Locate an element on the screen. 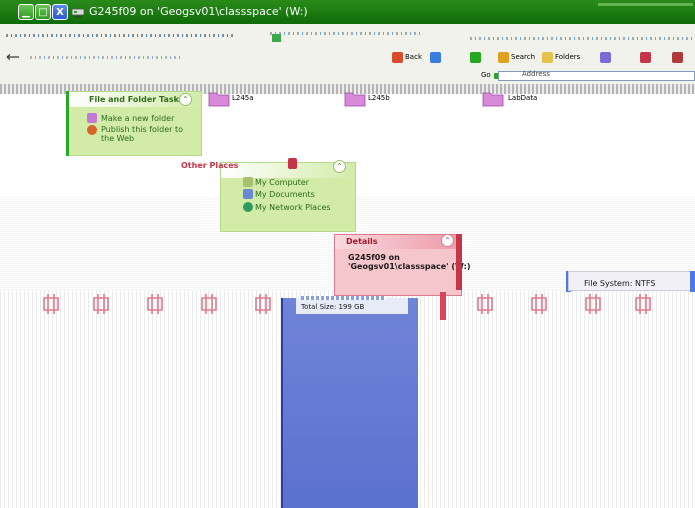 This screenshot has width=695, height=508. address-label: Address is located at coordinates (536, 74).